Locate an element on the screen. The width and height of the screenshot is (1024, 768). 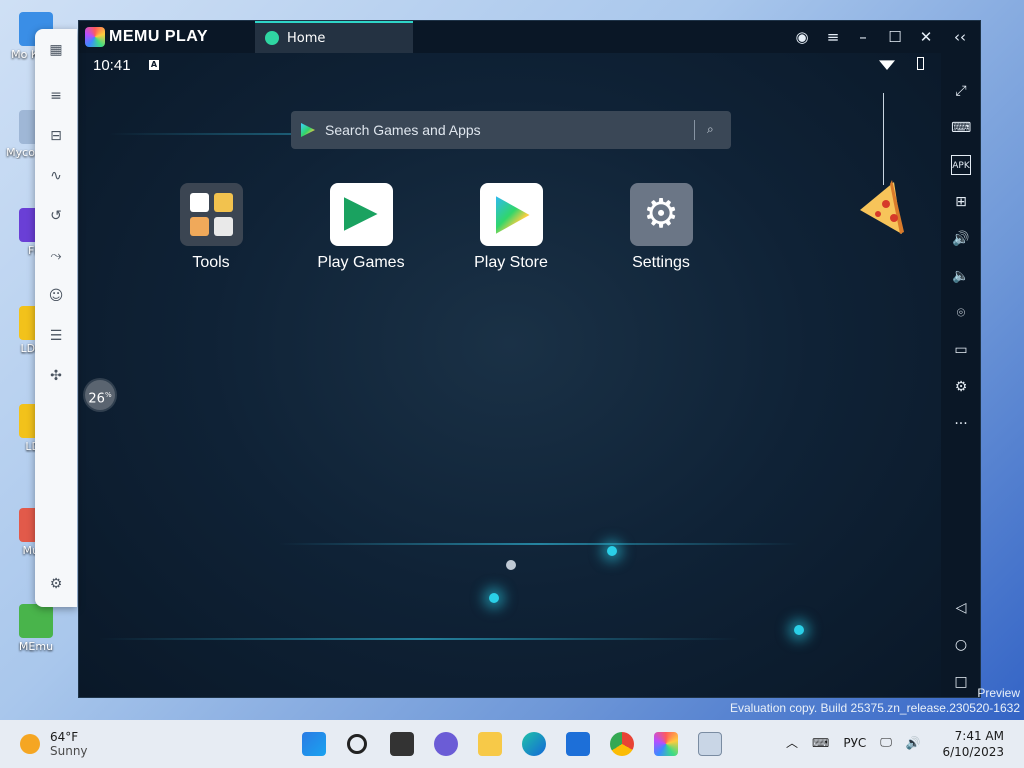
status-time: 10:41 is located at coordinates (112, 65).